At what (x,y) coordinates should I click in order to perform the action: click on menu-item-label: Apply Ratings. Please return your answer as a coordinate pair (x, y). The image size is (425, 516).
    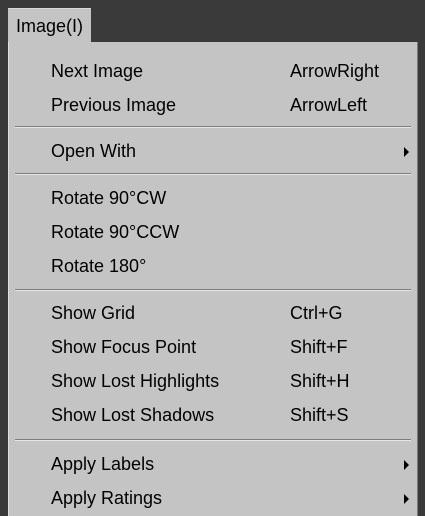
    Looking at the image, I should click on (107, 498).